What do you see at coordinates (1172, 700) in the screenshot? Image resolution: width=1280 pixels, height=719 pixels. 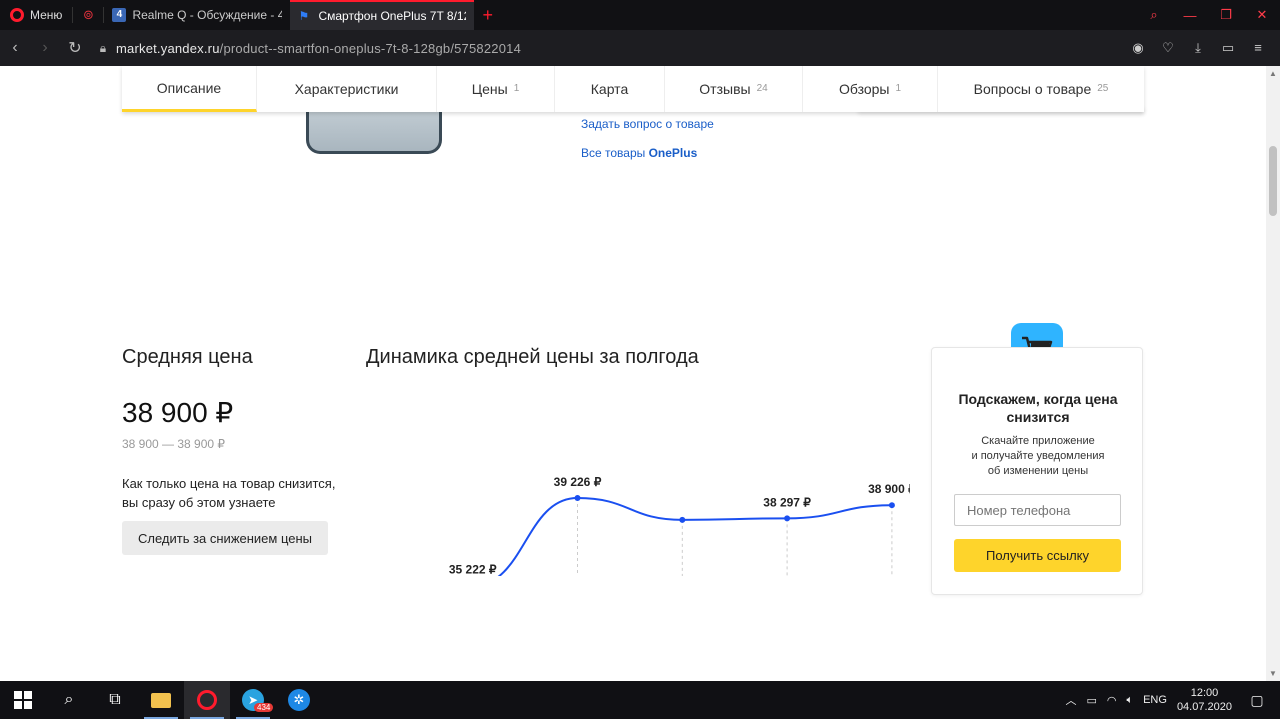 I see `system-tray: ︿ ▭ ◠ 🔈︎ ENG 12:00 04.07.2020 ▢` at bounding box center [1172, 700].